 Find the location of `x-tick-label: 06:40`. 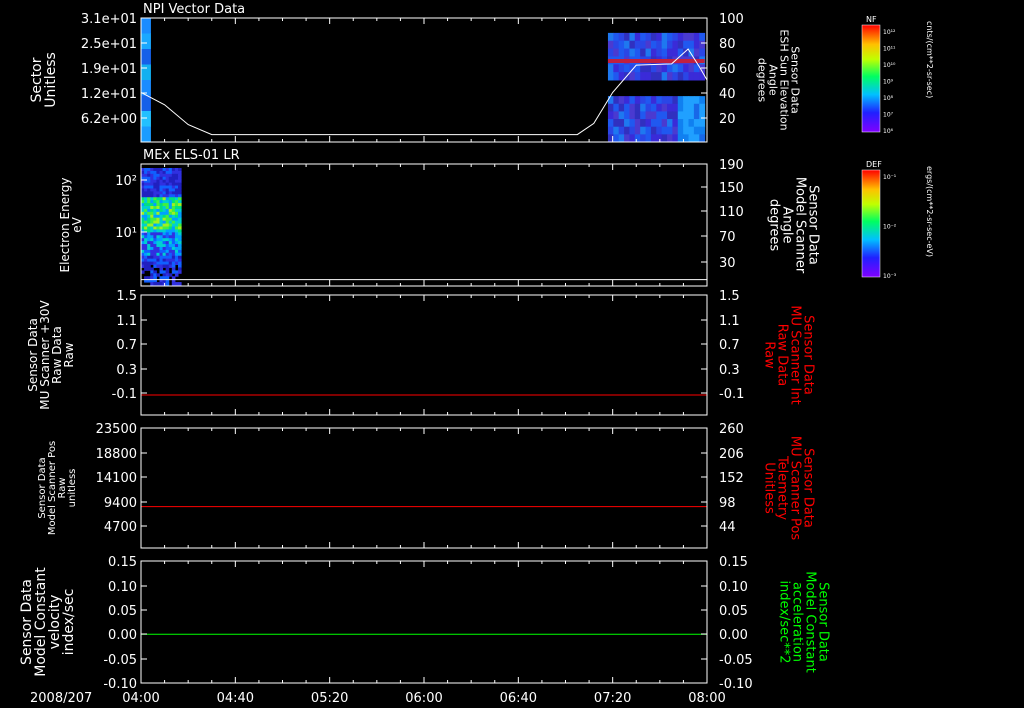

x-tick-label: 06:40 is located at coordinates (518, 698).